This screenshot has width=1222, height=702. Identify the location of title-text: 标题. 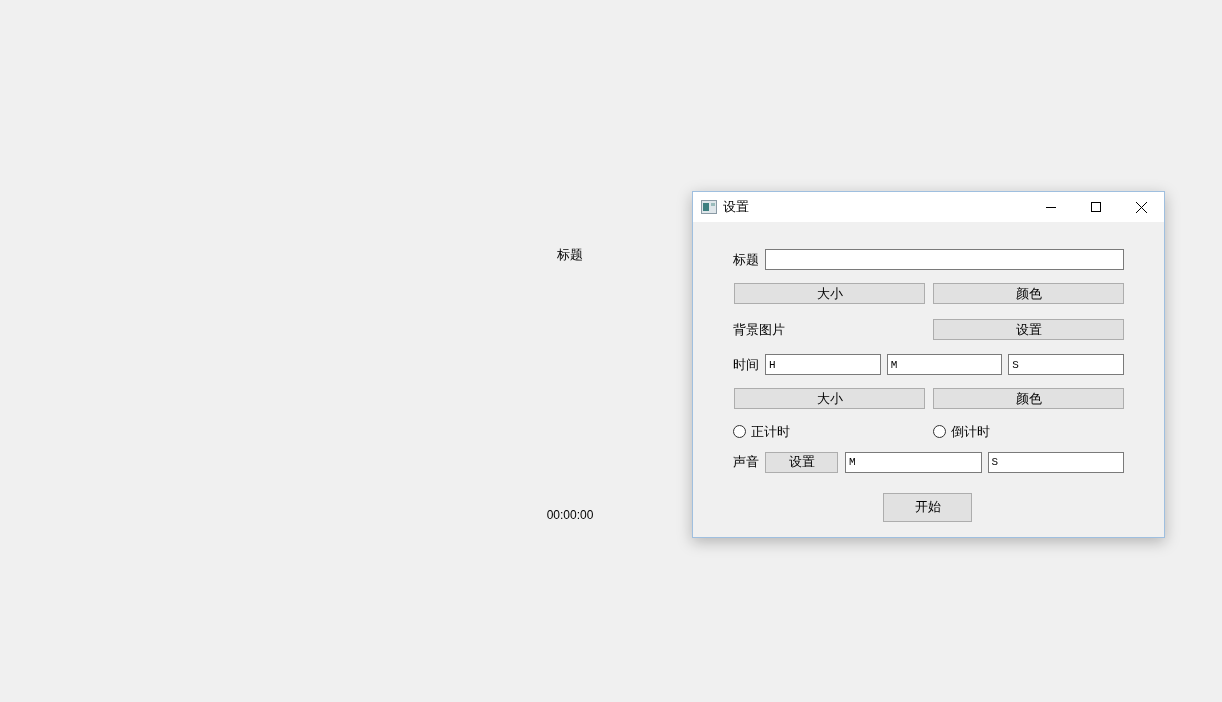
(570, 255).